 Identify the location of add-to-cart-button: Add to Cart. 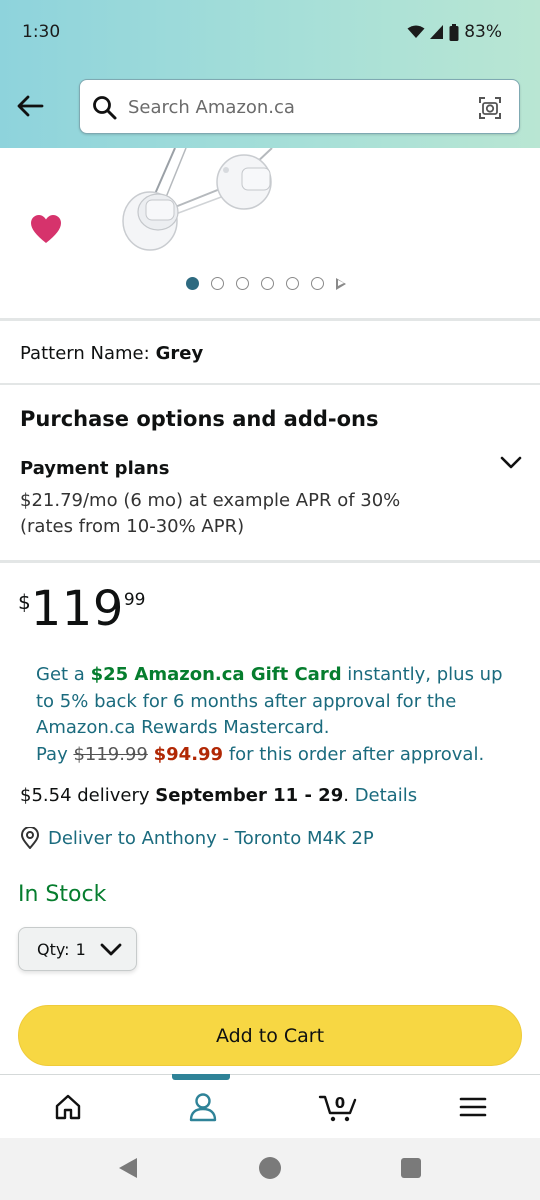
(270, 1035).